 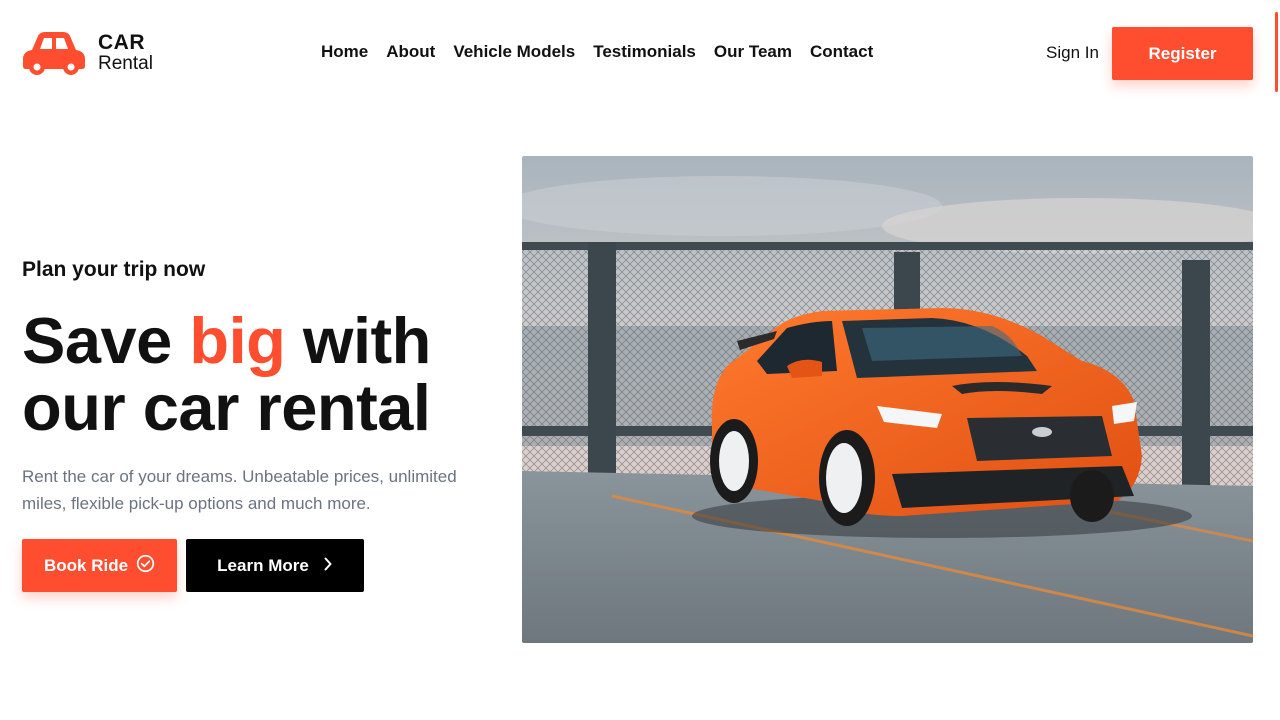 What do you see at coordinates (145, 566) in the screenshot?
I see `check-circle-icon` at bounding box center [145, 566].